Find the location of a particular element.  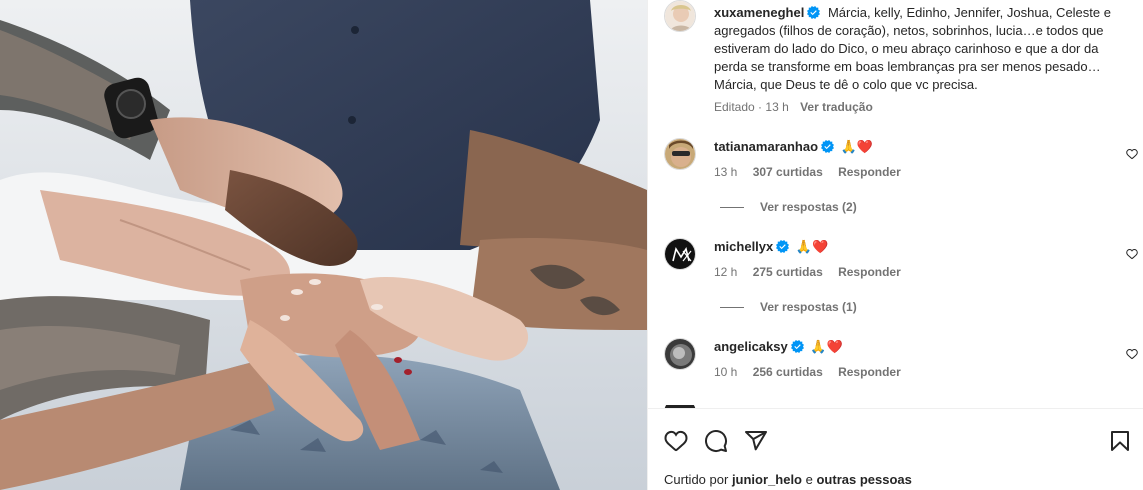

comment-header: tatianamaranhao 🙏❤️ is located at coordinates (793, 147).